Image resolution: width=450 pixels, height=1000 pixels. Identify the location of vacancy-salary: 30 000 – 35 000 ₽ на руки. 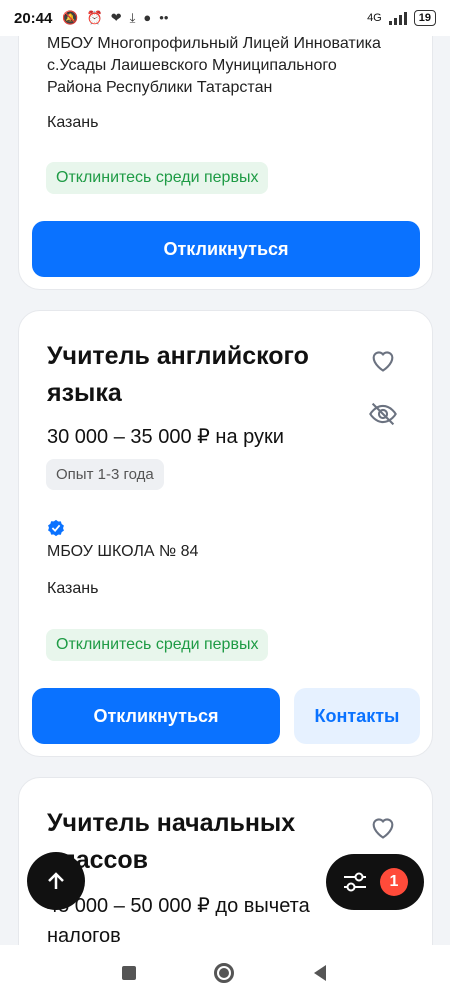
(165, 437).